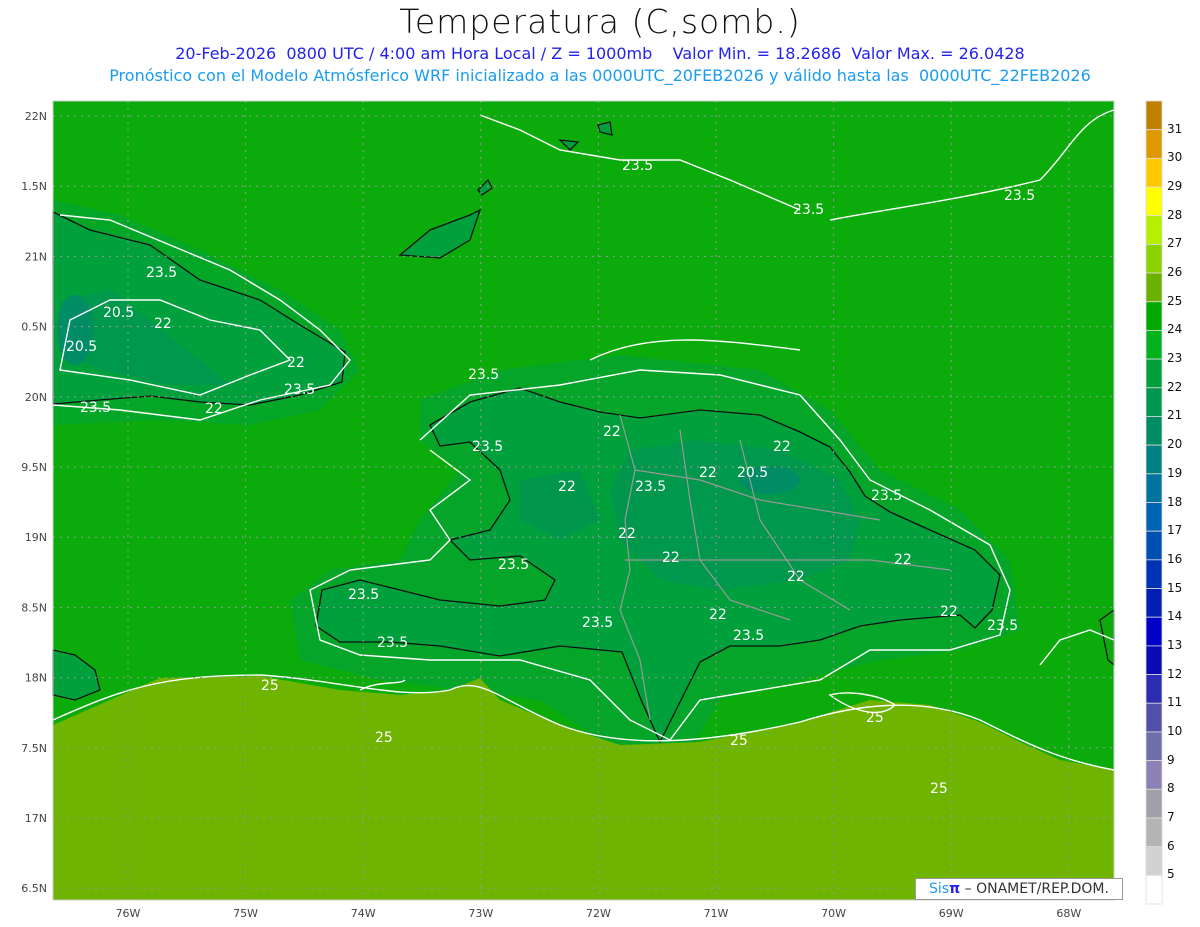 The image size is (1200, 927). Describe the element at coordinates (36, 818) in the screenshot. I see `lat-tick-label: 17N` at that location.